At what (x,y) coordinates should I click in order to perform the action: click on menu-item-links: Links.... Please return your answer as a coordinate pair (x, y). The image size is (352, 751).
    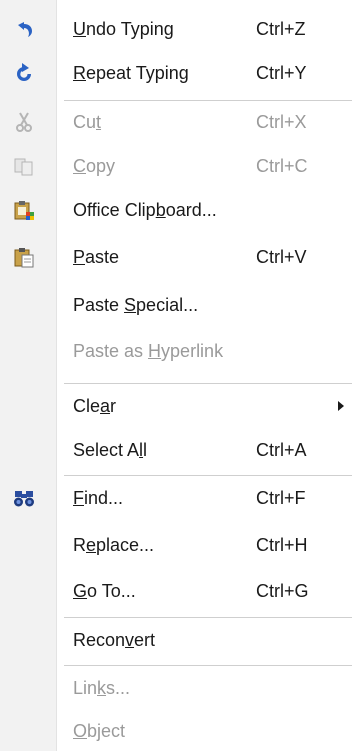
    Looking at the image, I should click on (176, 688).